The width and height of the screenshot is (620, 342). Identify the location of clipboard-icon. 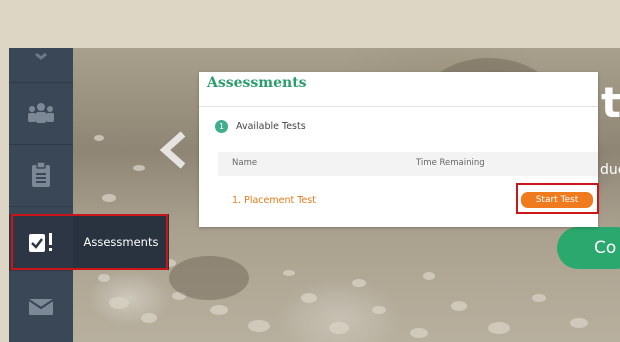
(41, 174).